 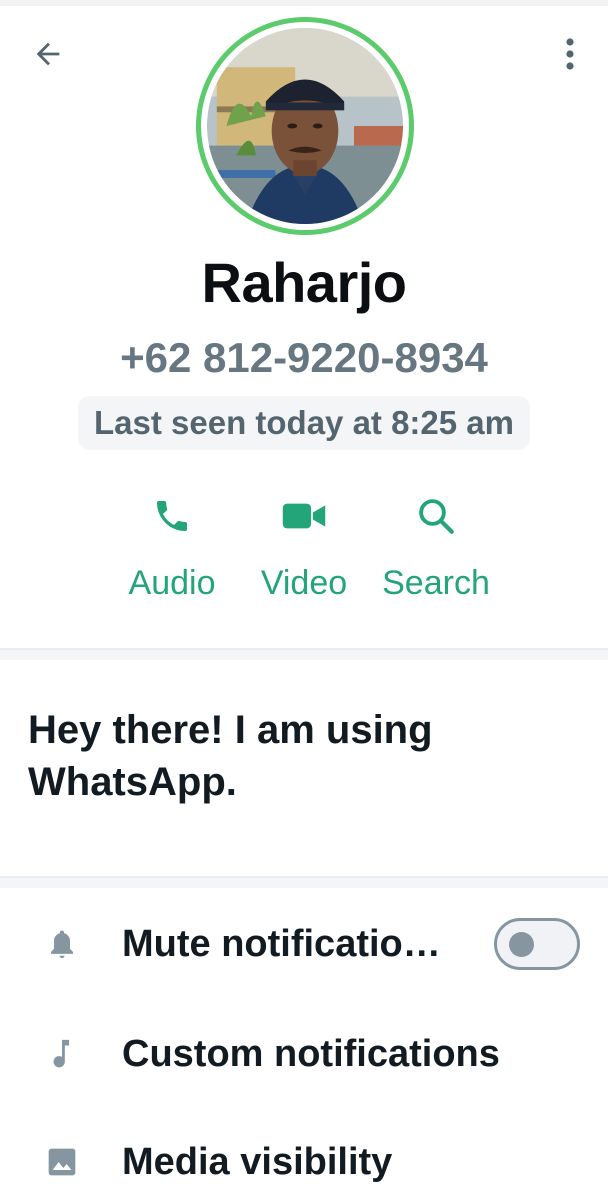 What do you see at coordinates (62, 944) in the screenshot?
I see `bell-icon` at bounding box center [62, 944].